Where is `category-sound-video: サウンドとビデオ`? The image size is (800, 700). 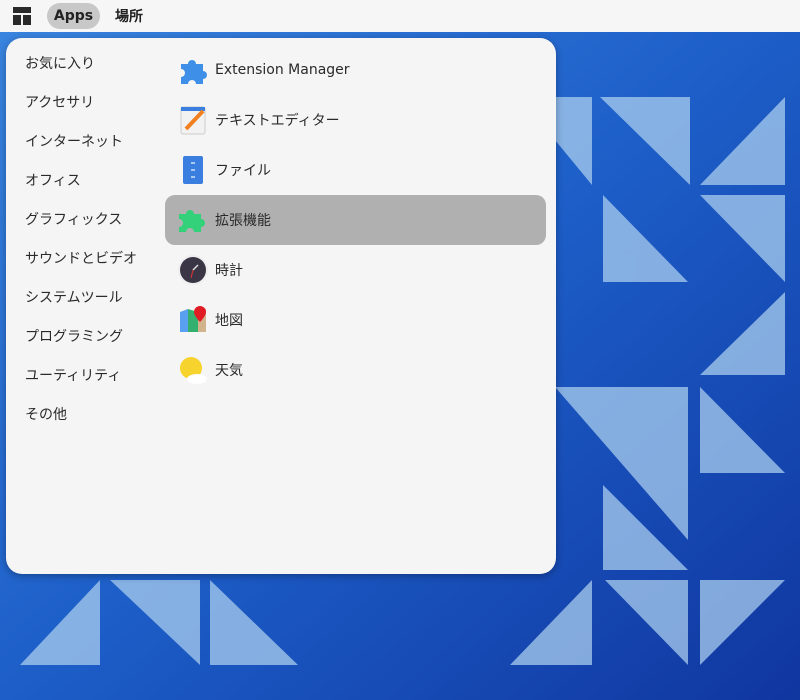
category-sound-video: サウンドとビデオ is located at coordinates (81, 259).